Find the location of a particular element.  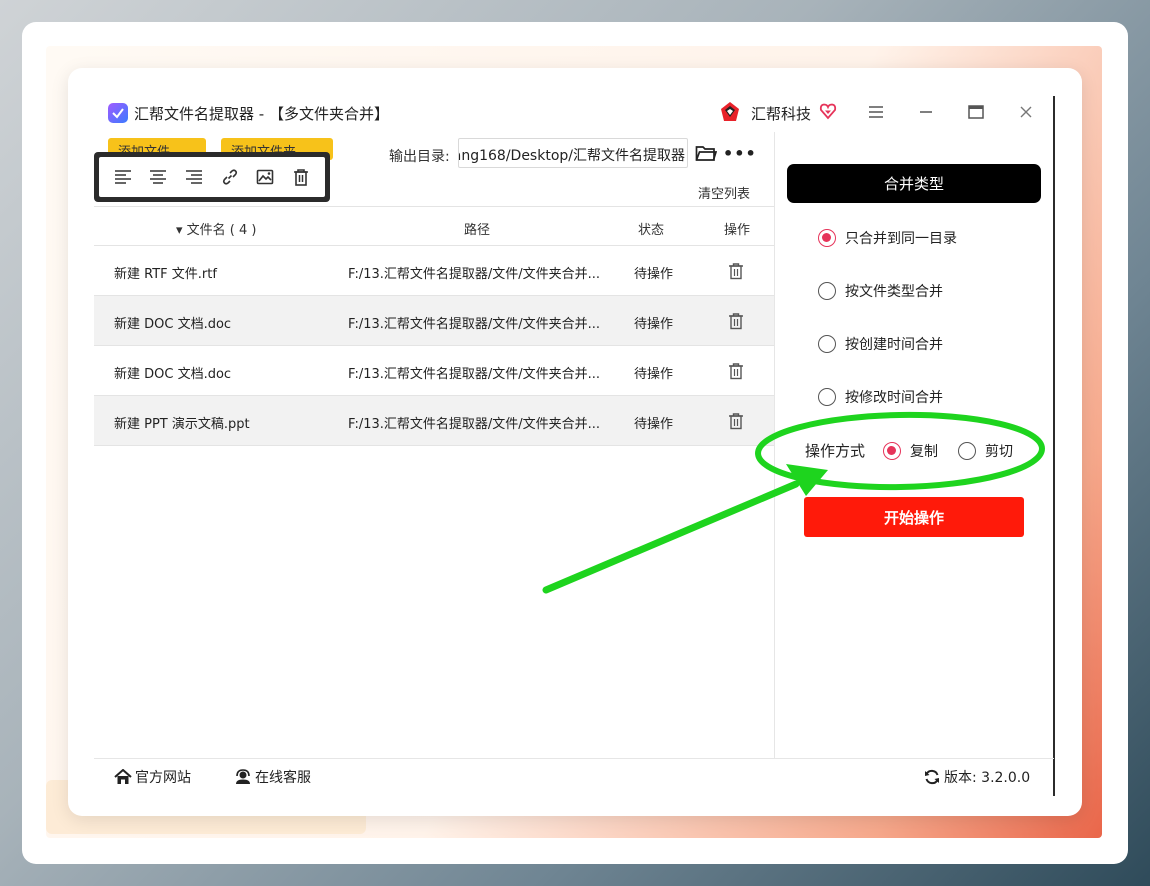

minimize-icon is located at coordinates (926, 112).